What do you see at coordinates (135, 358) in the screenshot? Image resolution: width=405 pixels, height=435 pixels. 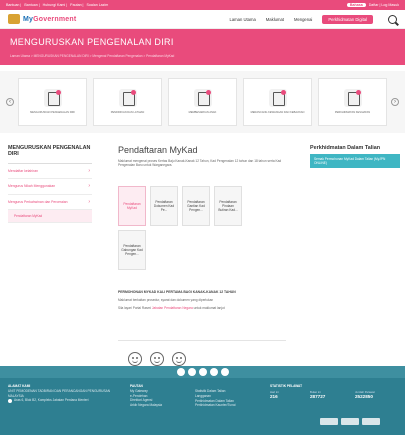 I see `happy-face-icon` at bounding box center [135, 358].